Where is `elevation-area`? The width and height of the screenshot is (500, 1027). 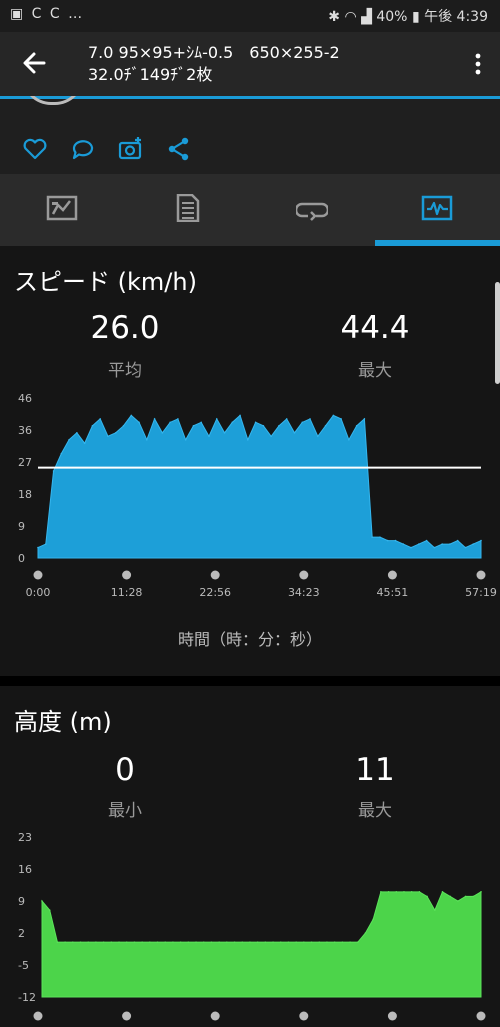
elevation-area is located at coordinates (261, 944).